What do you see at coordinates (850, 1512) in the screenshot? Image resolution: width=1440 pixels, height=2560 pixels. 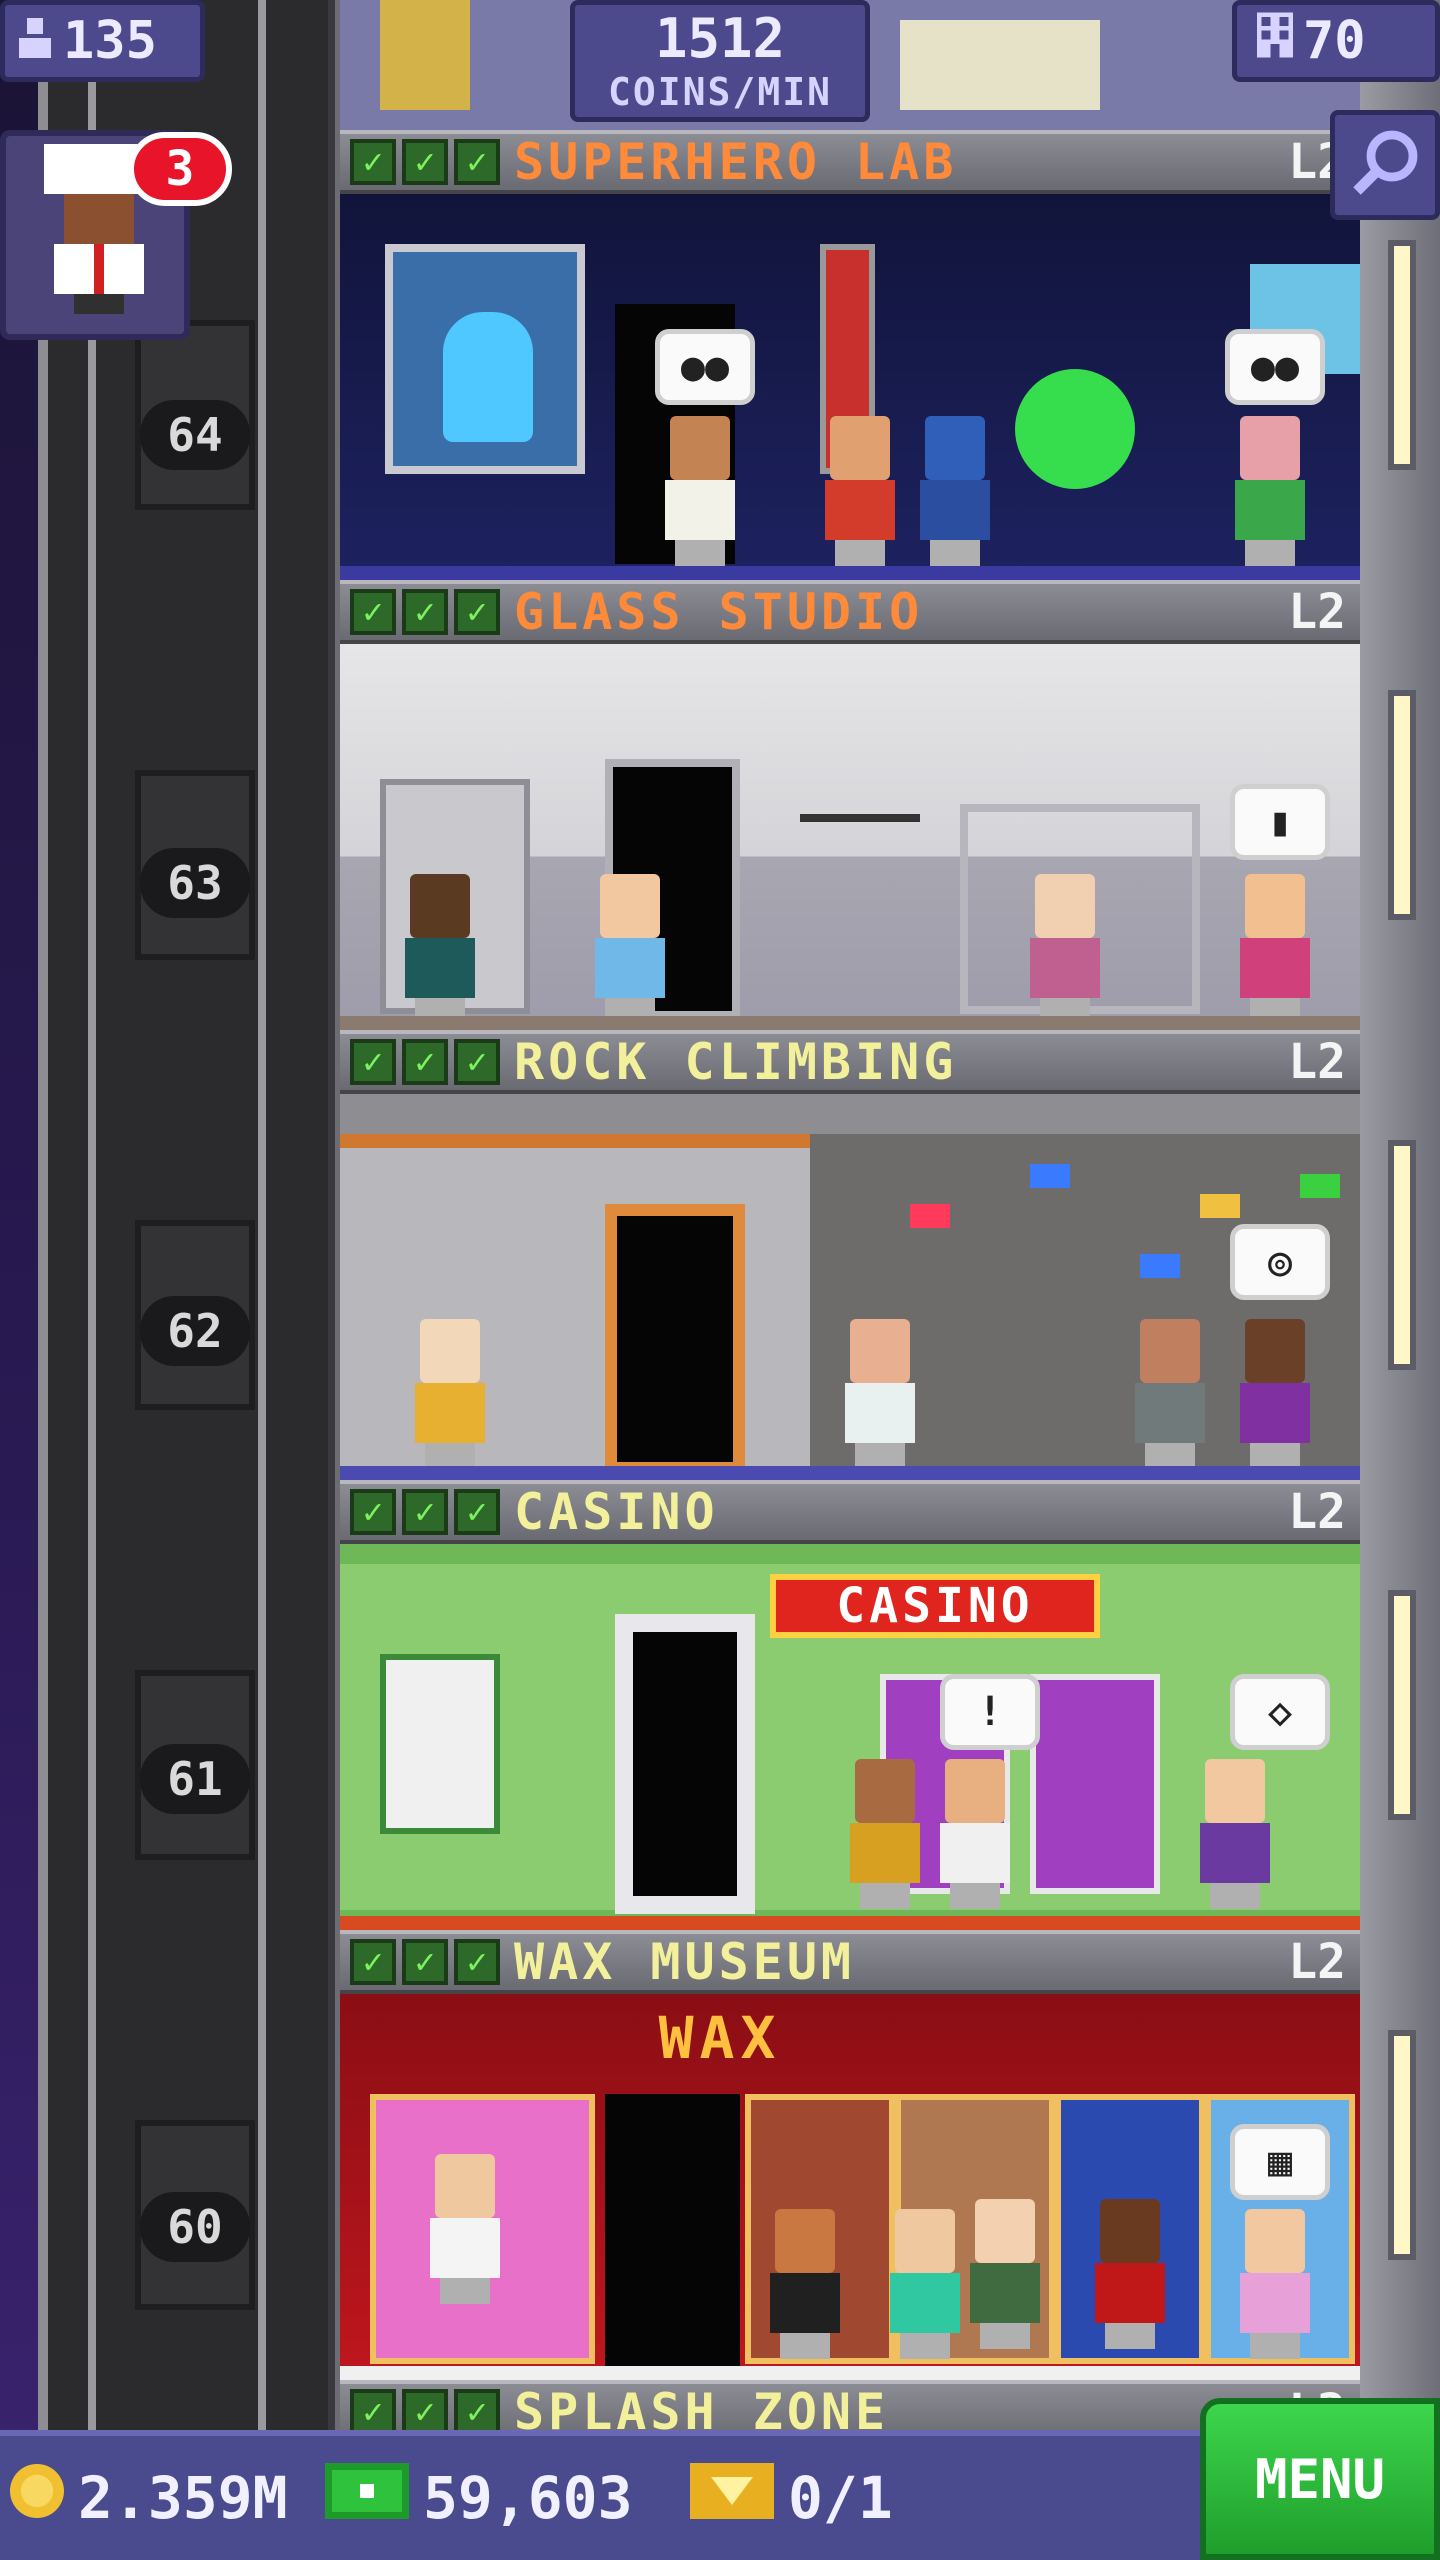 I see `floor-label-casino: ✓ ✓ ✓ CASINO L2` at bounding box center [850, 1512].